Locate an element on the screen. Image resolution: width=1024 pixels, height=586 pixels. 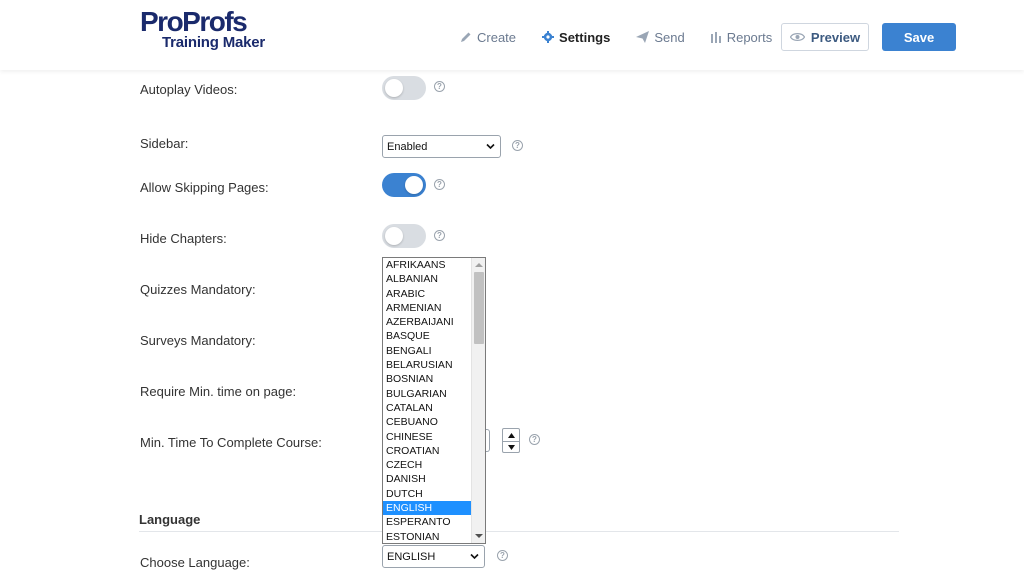
send-icon is located at coordinates (643, 37).